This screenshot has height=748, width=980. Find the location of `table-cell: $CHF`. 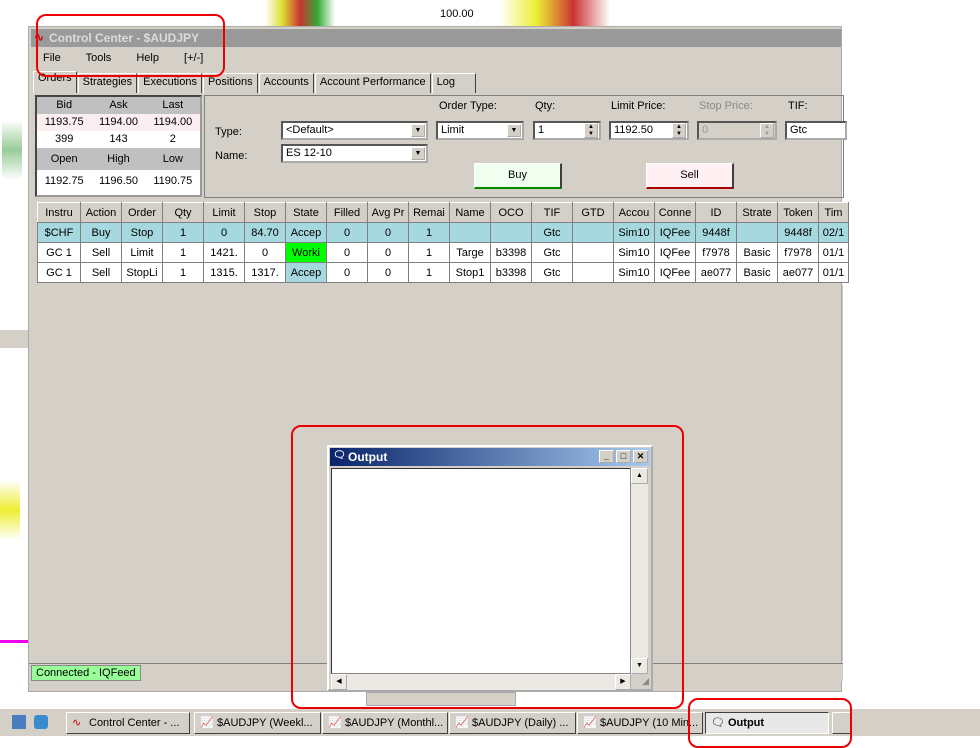

table-cell: $CHF is located at coordinates (59, 232).